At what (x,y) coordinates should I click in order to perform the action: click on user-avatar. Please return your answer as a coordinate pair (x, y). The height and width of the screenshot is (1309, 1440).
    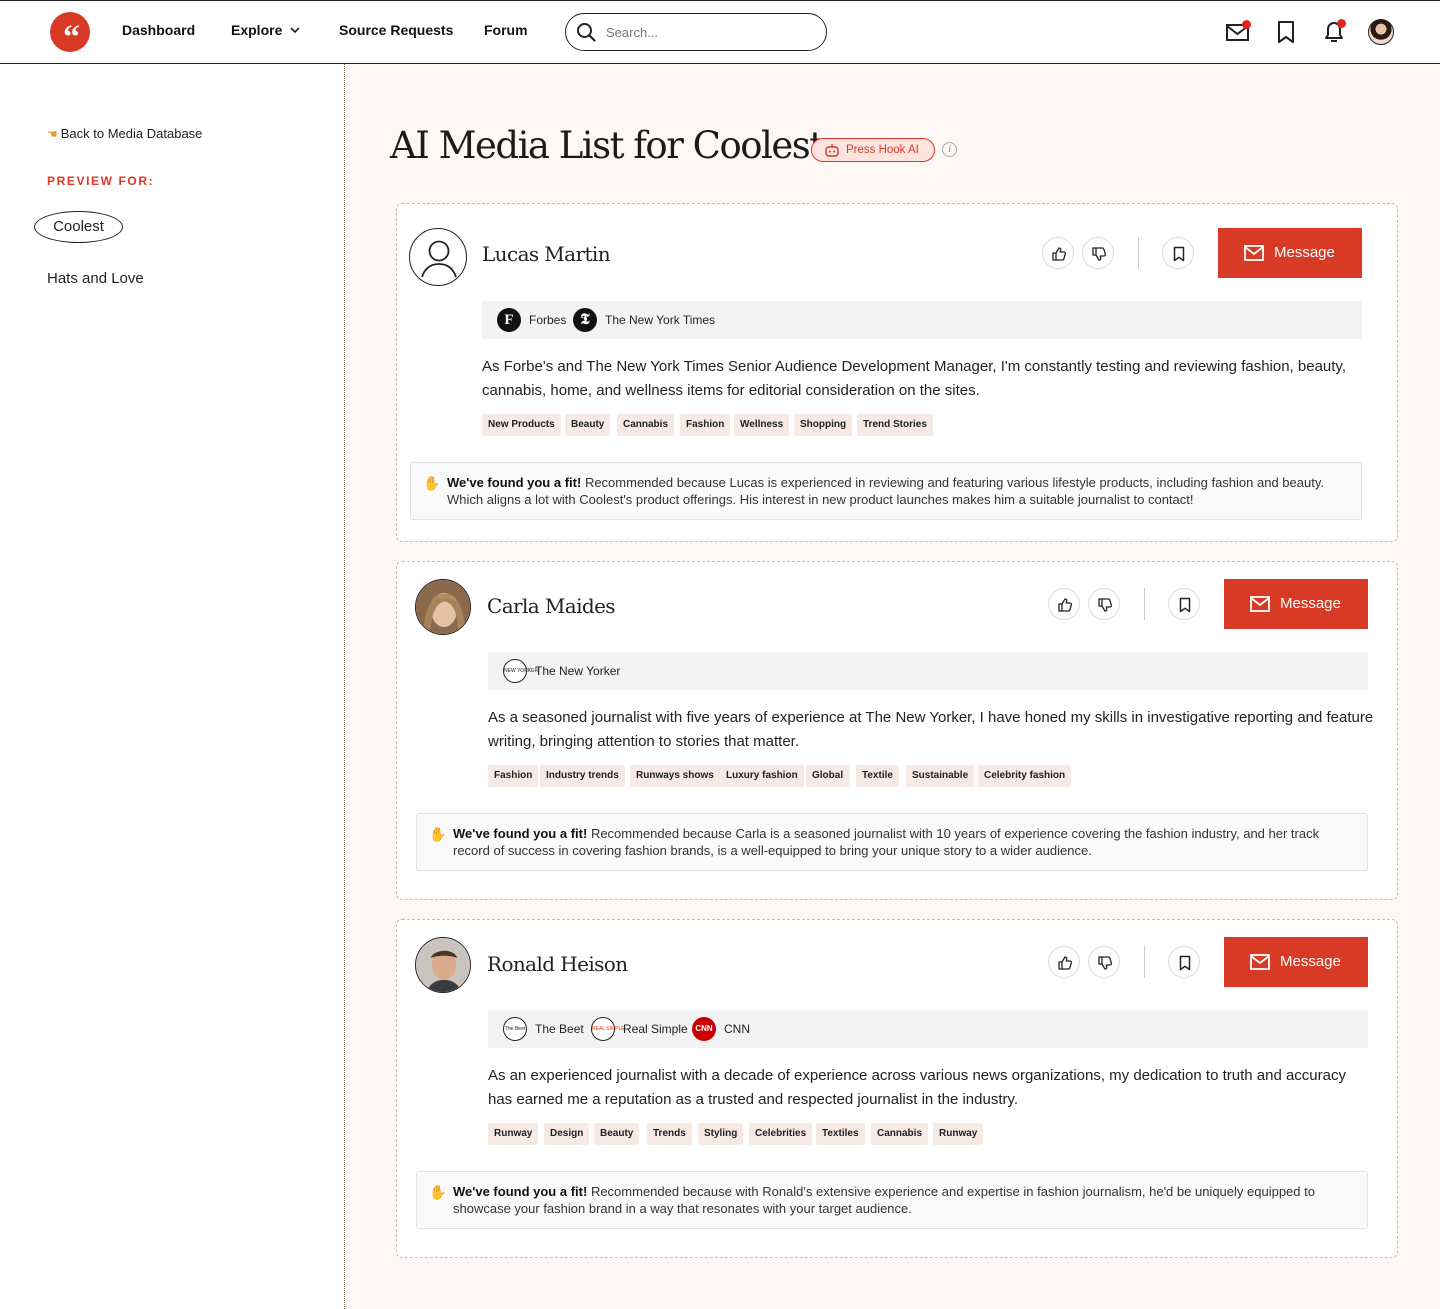
    Looking at the image, I should click on (1381, 32).